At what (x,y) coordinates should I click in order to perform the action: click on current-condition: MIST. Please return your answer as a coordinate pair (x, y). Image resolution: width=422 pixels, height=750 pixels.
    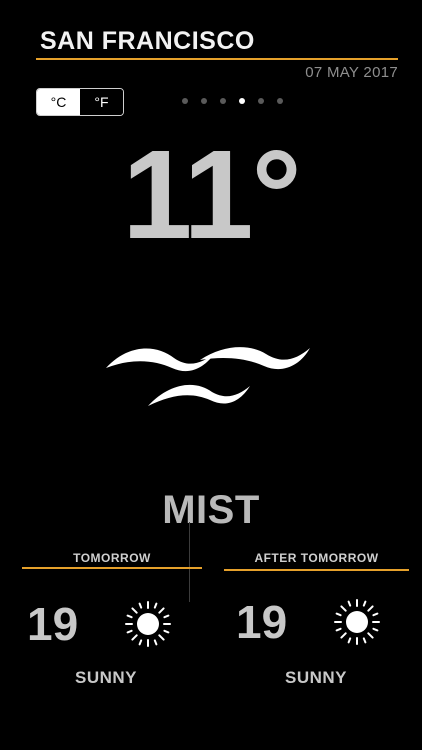
    Looking at the image, I should click on (211, 510).